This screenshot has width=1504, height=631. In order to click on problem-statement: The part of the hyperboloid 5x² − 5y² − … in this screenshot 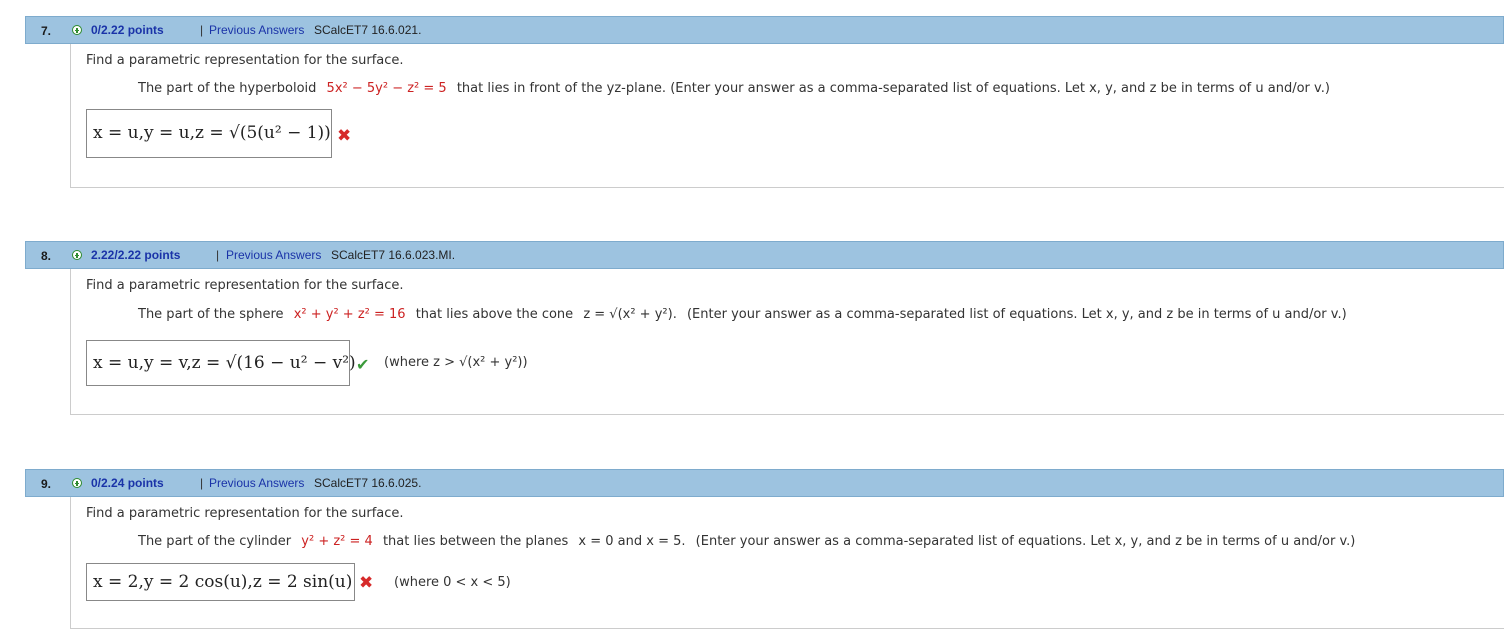, I will do `click(734, 88)`.